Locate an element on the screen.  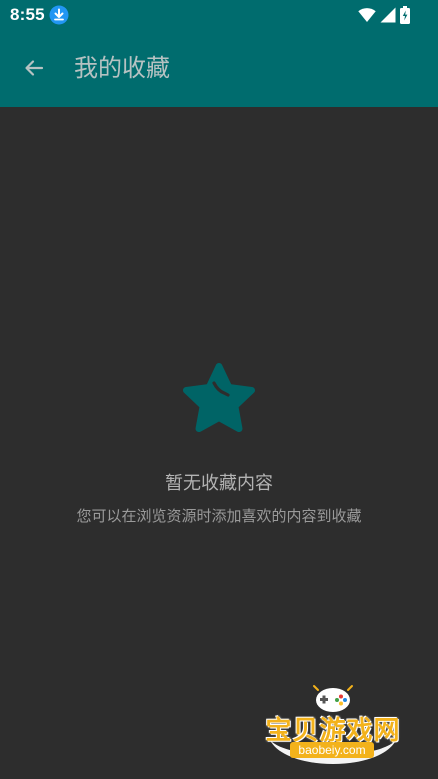
download-icon is located at coordinates (59, 15).